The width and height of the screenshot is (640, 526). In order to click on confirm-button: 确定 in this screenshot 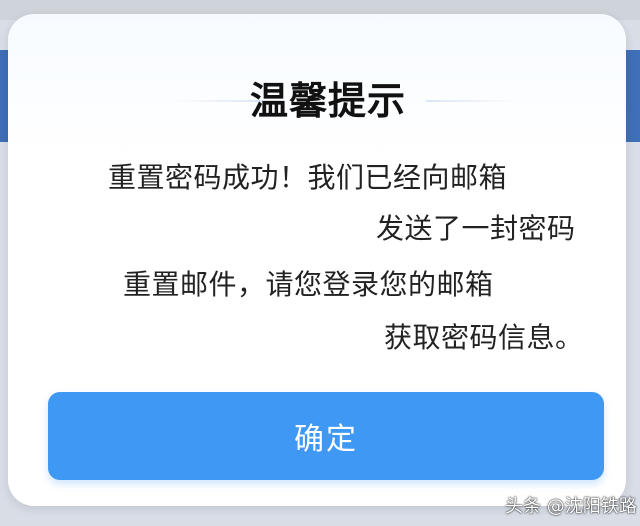, I will do `click(326, 436)`.